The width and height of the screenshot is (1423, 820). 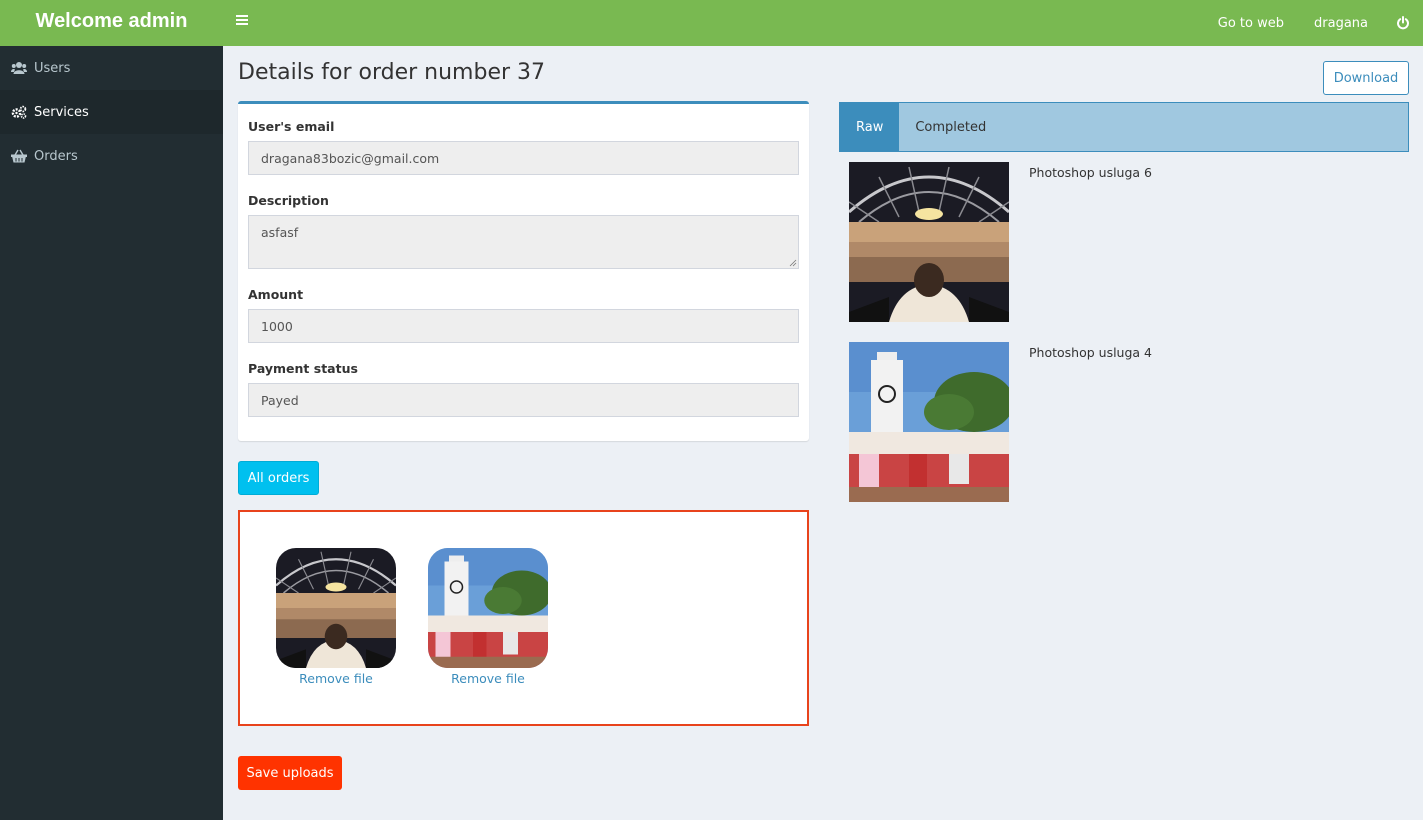 I want to click on resize-grip-icon, so click(x=793, y=263).